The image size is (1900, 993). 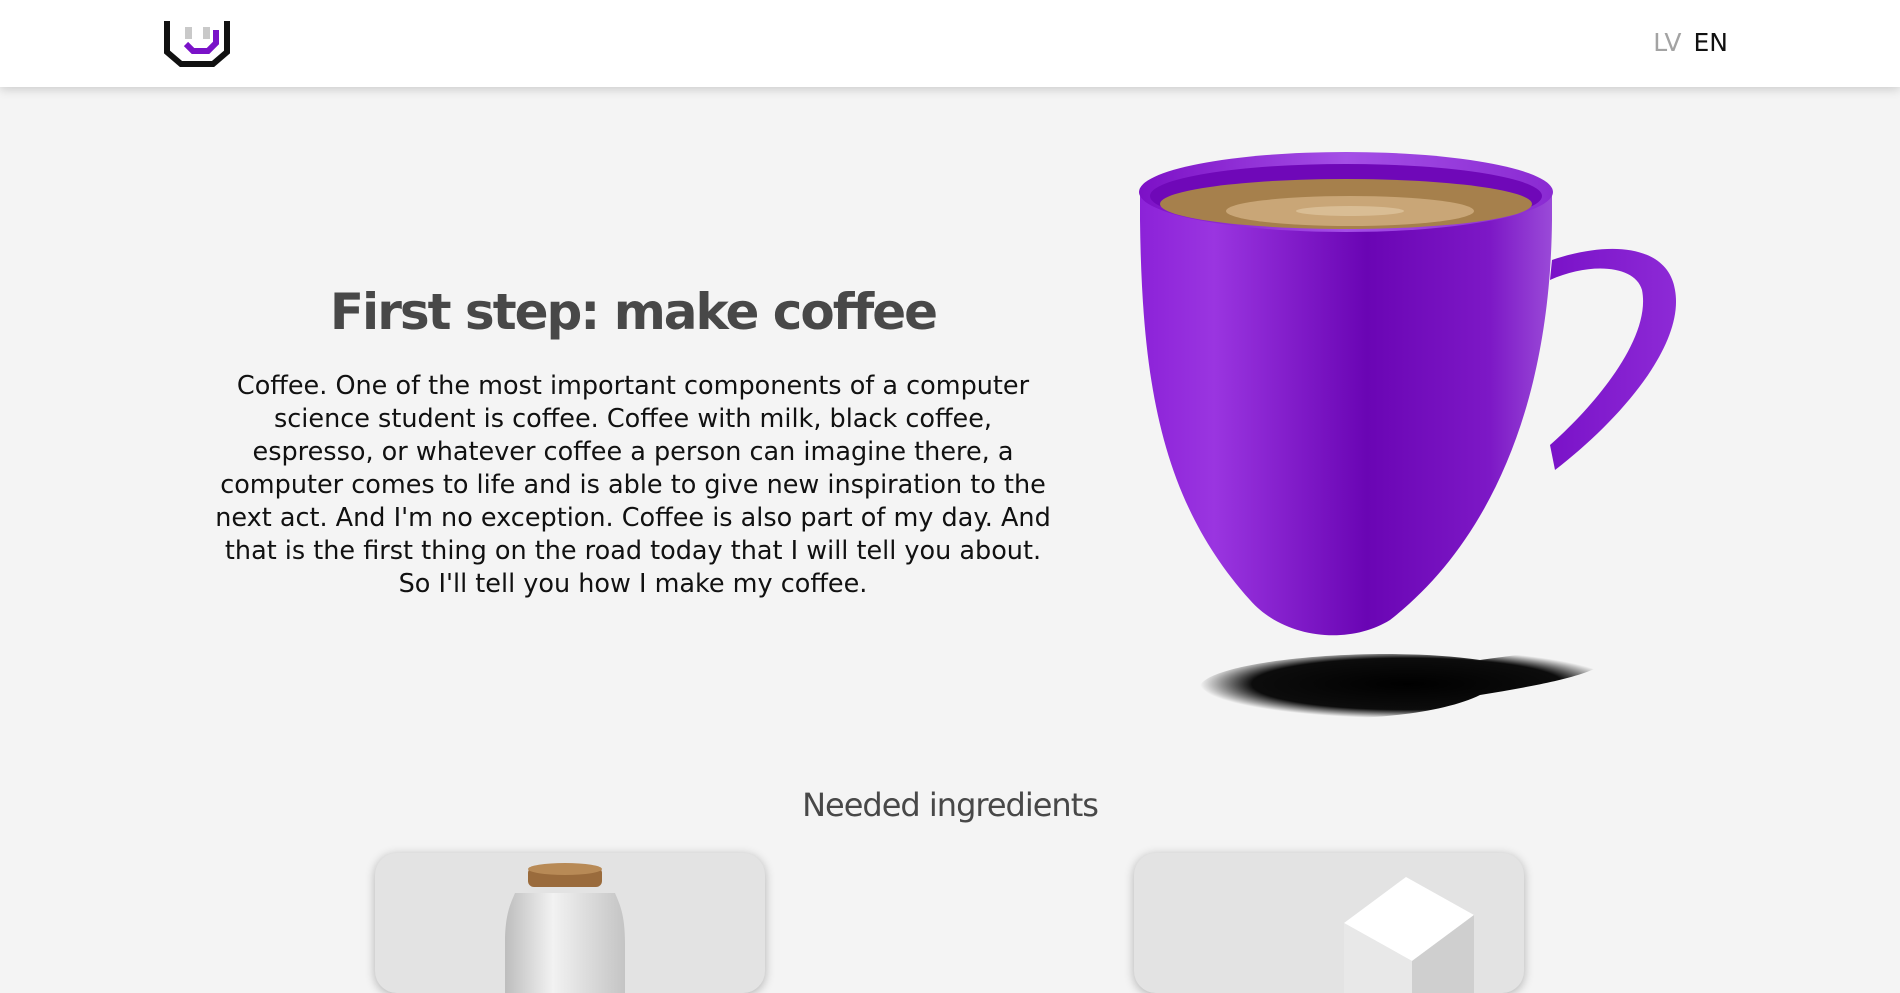 What do you see at coordinates (950, 43) in the screenshot?
I see `site-header: LV EN` at bounding box center [950, 43].